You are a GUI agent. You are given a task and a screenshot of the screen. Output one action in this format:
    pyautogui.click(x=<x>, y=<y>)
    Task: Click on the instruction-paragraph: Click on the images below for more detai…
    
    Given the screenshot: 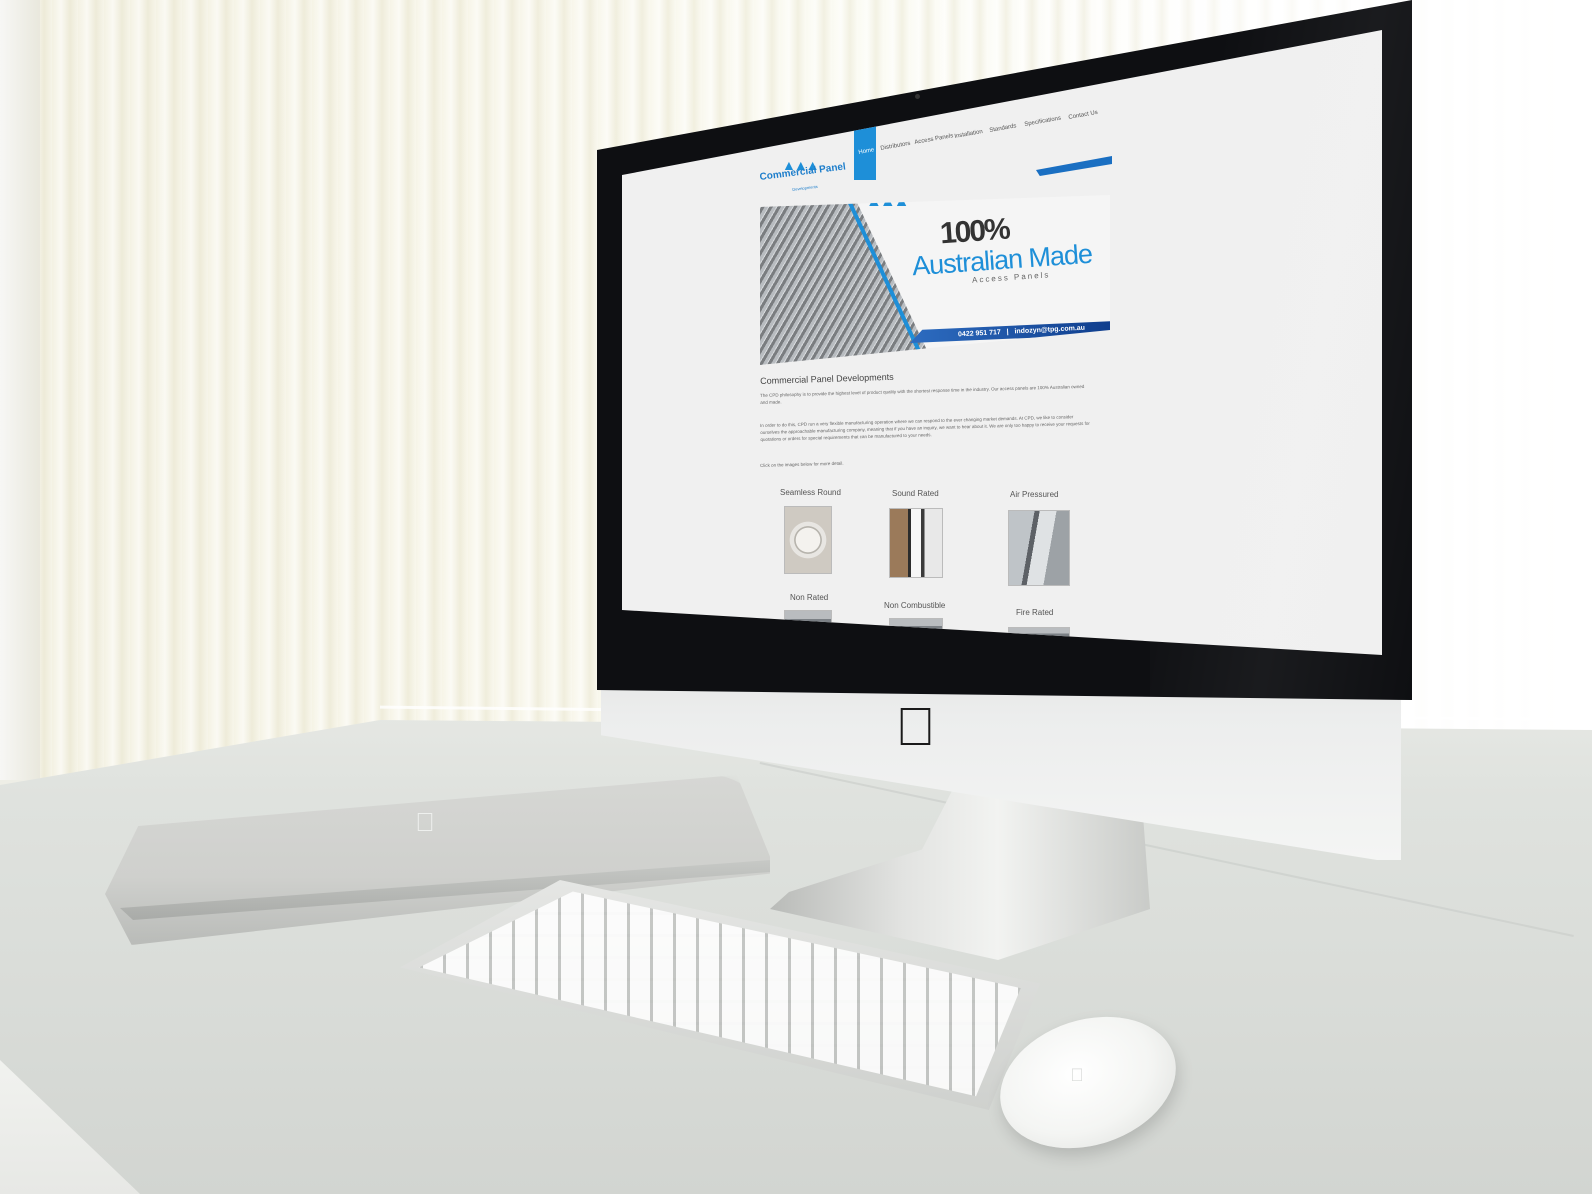 What is the action you would take?
    pyautogui.click(x=802, y=464)
    